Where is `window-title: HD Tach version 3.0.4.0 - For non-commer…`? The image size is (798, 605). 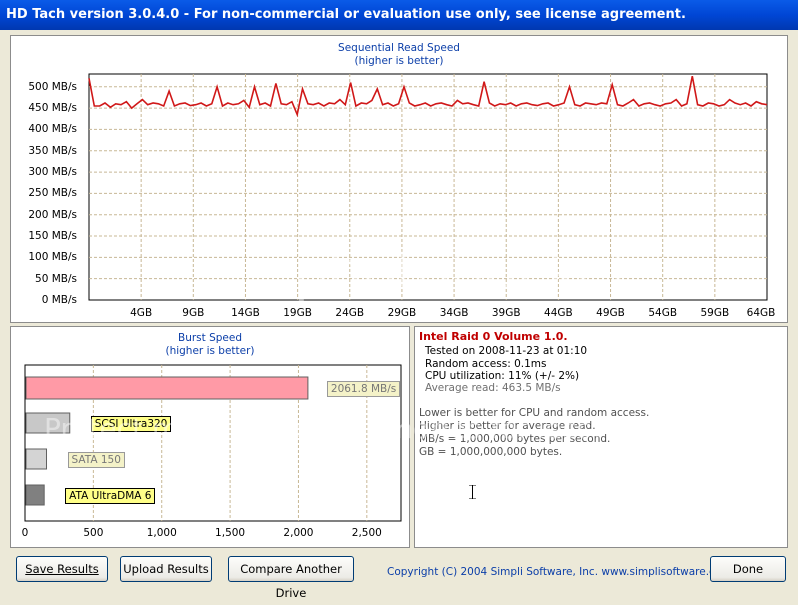
window-title: HD Tach version 3.0.4.0 - For non-commer… is located at coordinates (399, 15).